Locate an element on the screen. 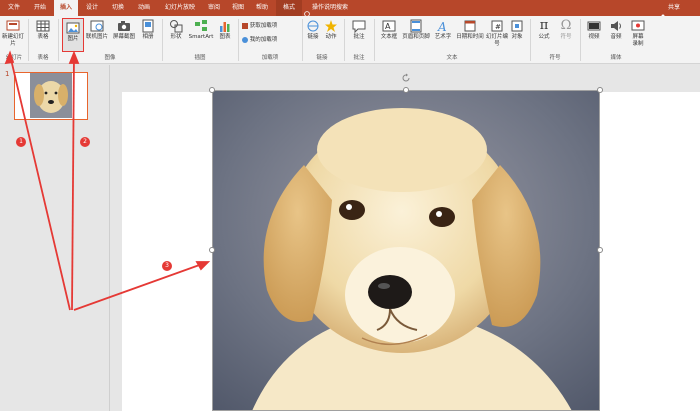  arrow-to-slide is located at coordinates (139, 286).